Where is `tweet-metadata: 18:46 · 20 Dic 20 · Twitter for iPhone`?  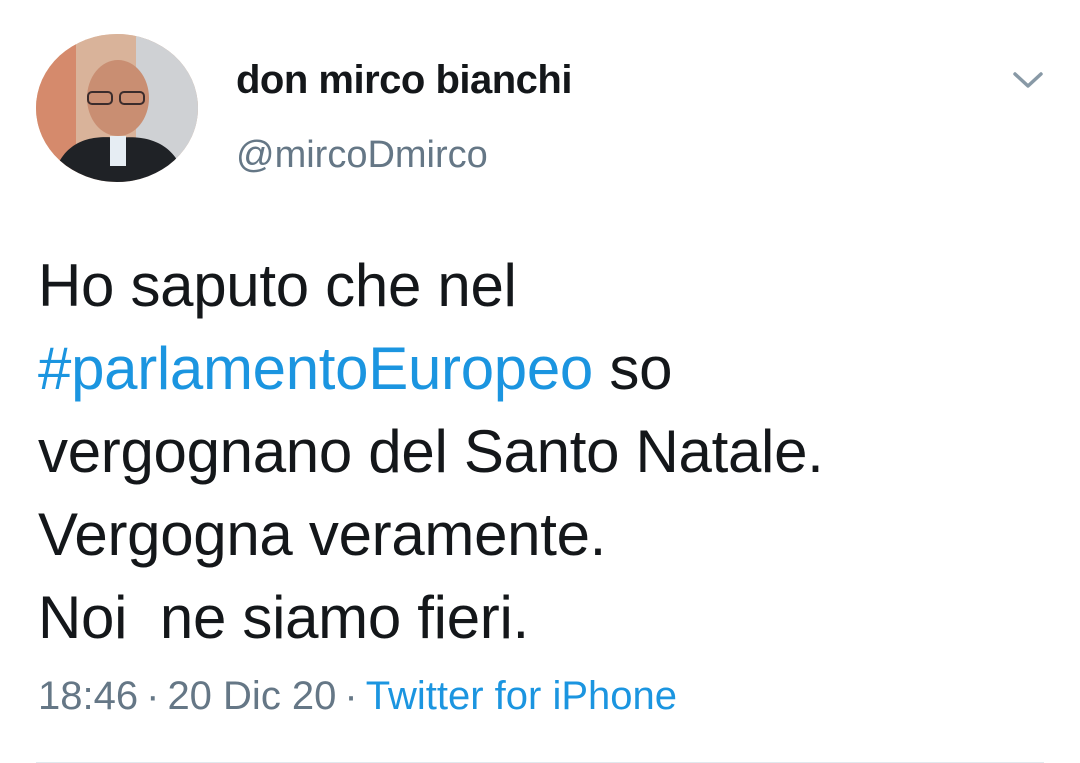
tweet-metadata: 18:46 · 20 Dic 20 · Twitter for iPhone is located at coordinates (357, 696).